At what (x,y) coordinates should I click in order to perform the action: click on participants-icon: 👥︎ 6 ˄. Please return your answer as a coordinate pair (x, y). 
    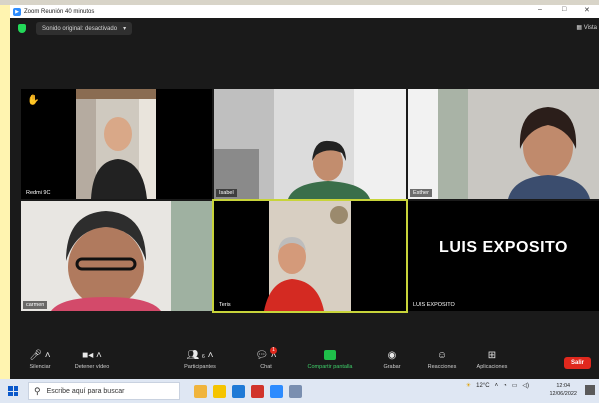
    Looking at the image, I should click on (200, 355).